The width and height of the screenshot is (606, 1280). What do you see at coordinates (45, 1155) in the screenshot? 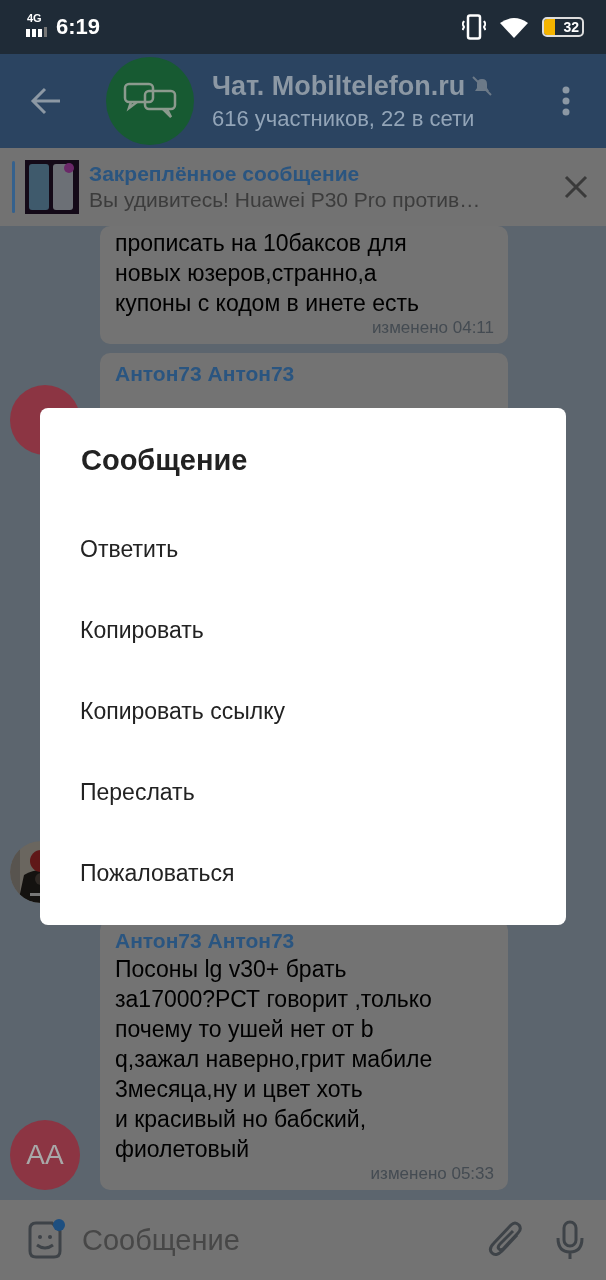
I see `avatar: AA` at bounding box center [45, 1155].